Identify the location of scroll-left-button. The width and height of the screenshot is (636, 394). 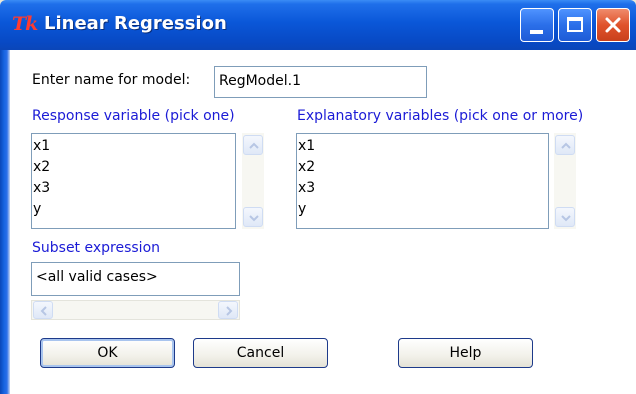
(43, 310).